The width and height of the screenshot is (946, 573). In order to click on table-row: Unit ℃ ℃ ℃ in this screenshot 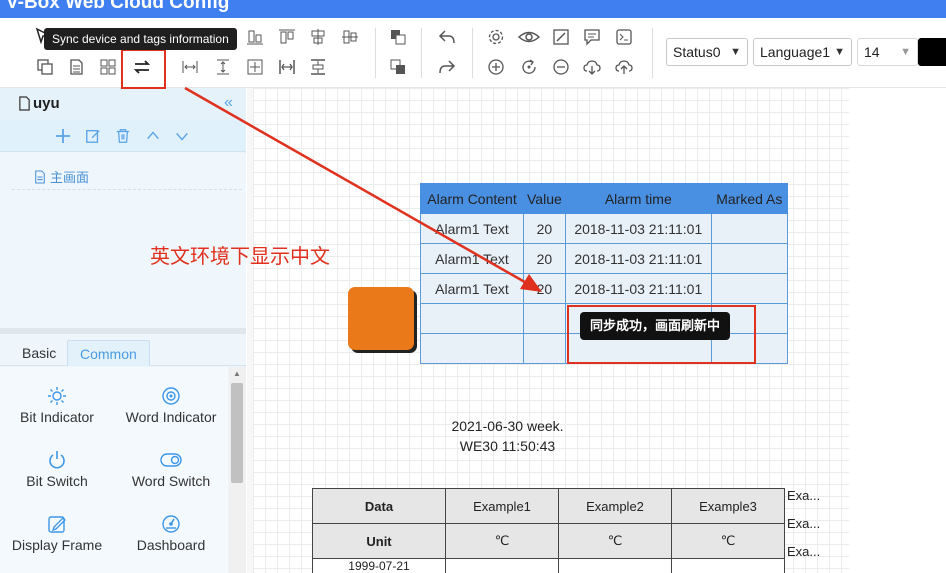, I will do `click(548, 541)`.